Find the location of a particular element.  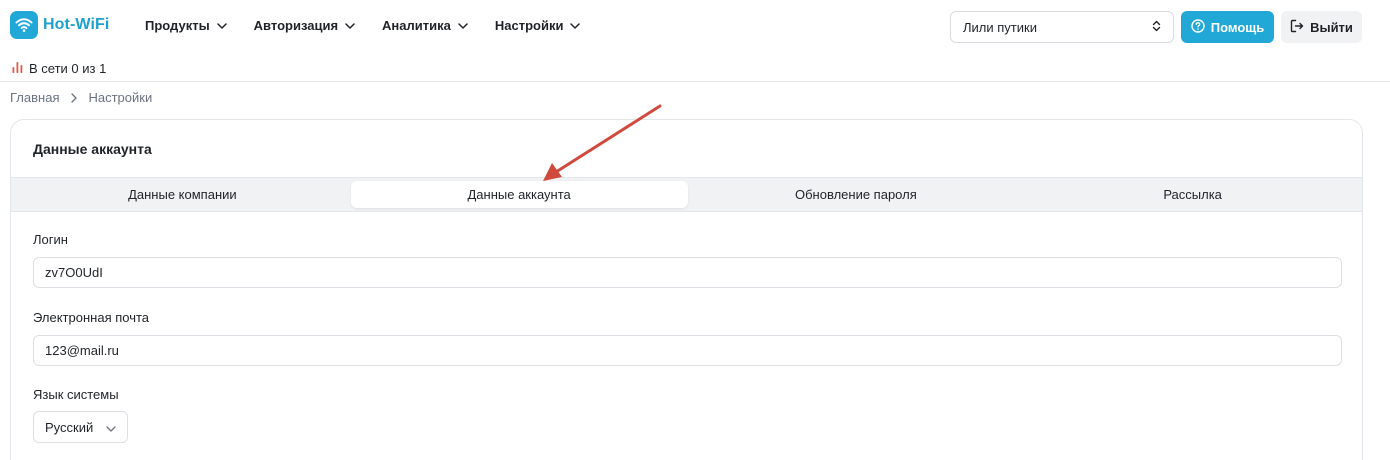

login-value: zv7O0UdI is located at coordinates (74, 272).